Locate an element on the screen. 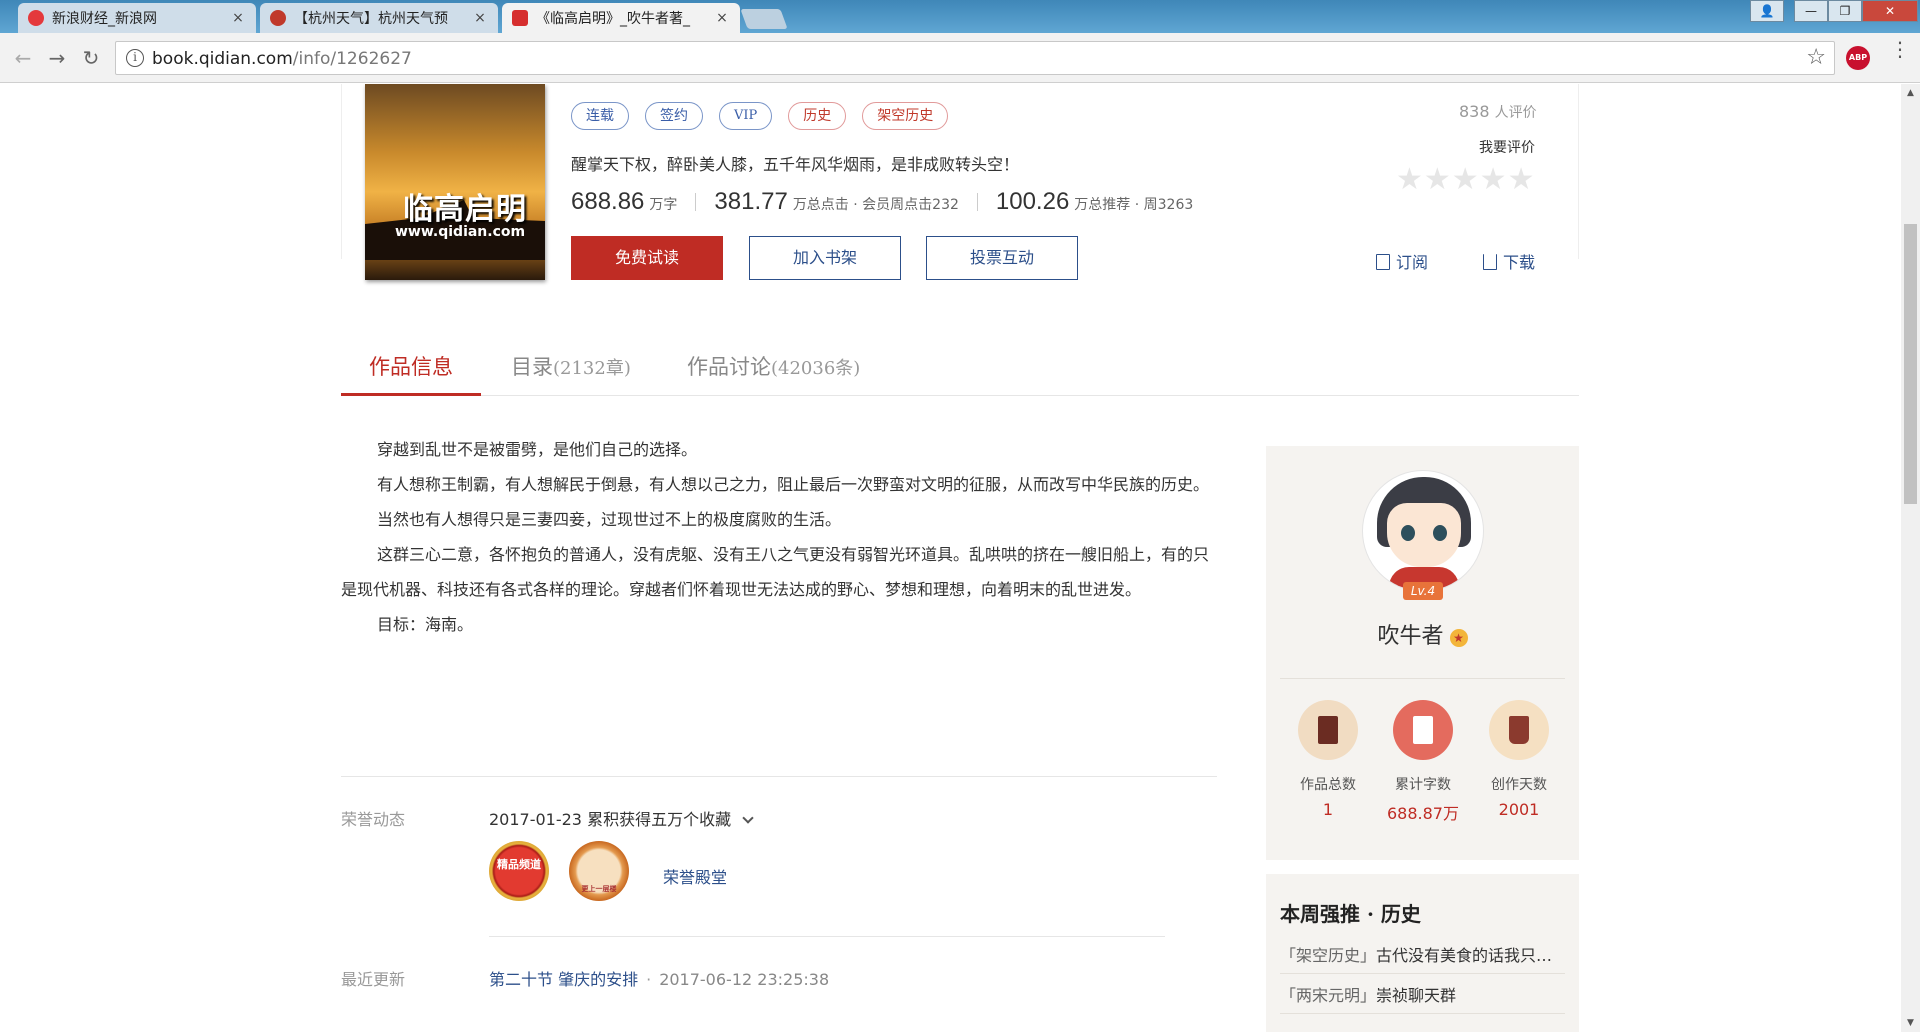 This screenshot has height=1032, width=1920. stat-value: 688.87万 is located at coordinates (1423, 813).